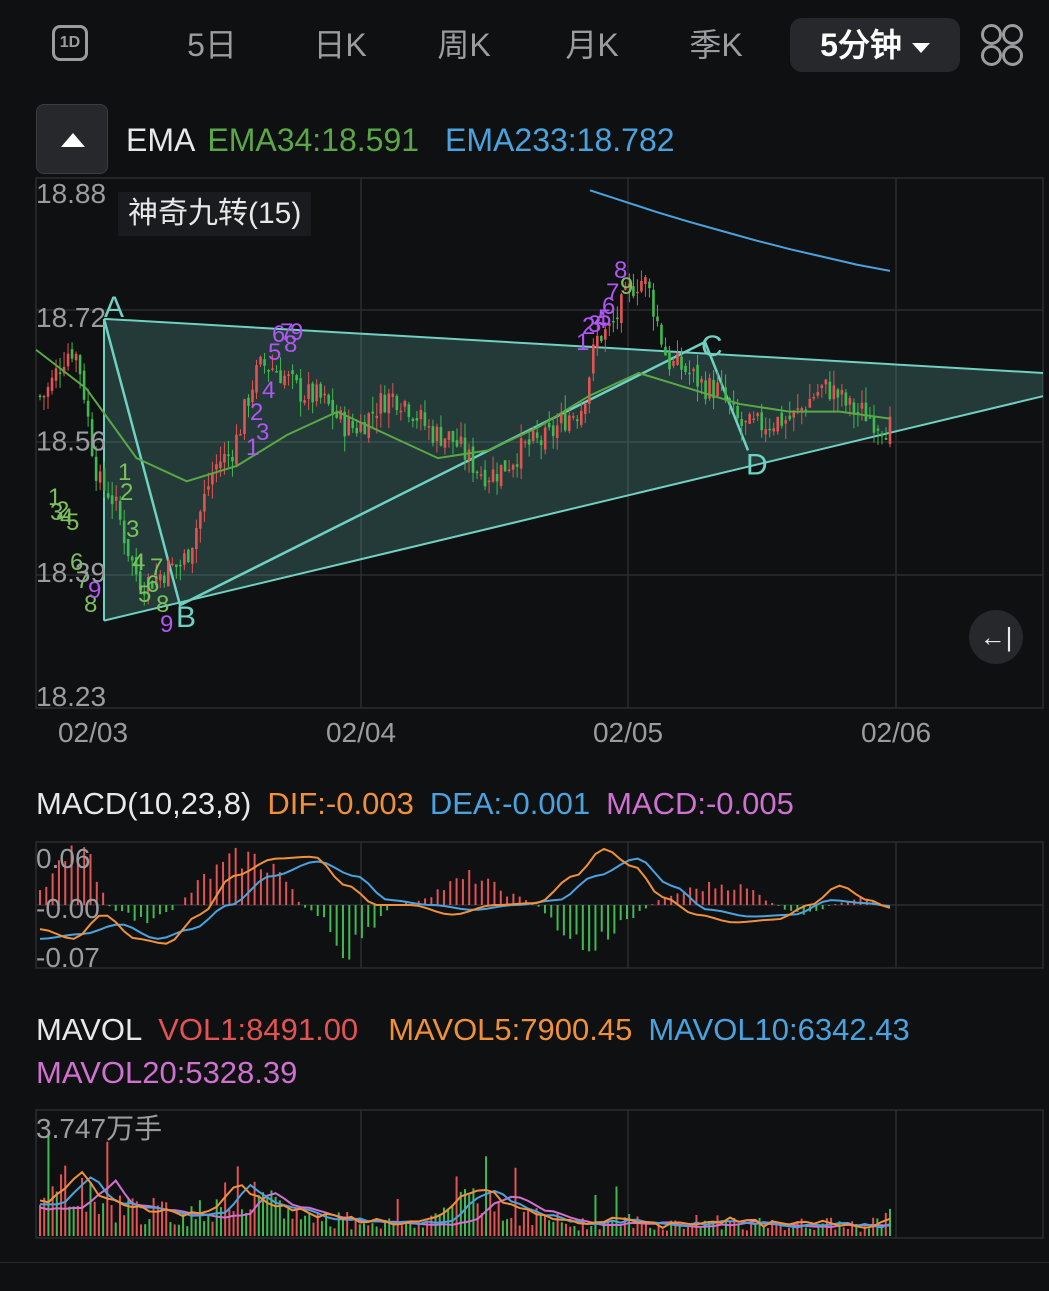 The height and width of the screenshot is (1291, 1049). Describe the element at coordinates (465, 1184) in the screenshot. I see `volume-panel` at that location.